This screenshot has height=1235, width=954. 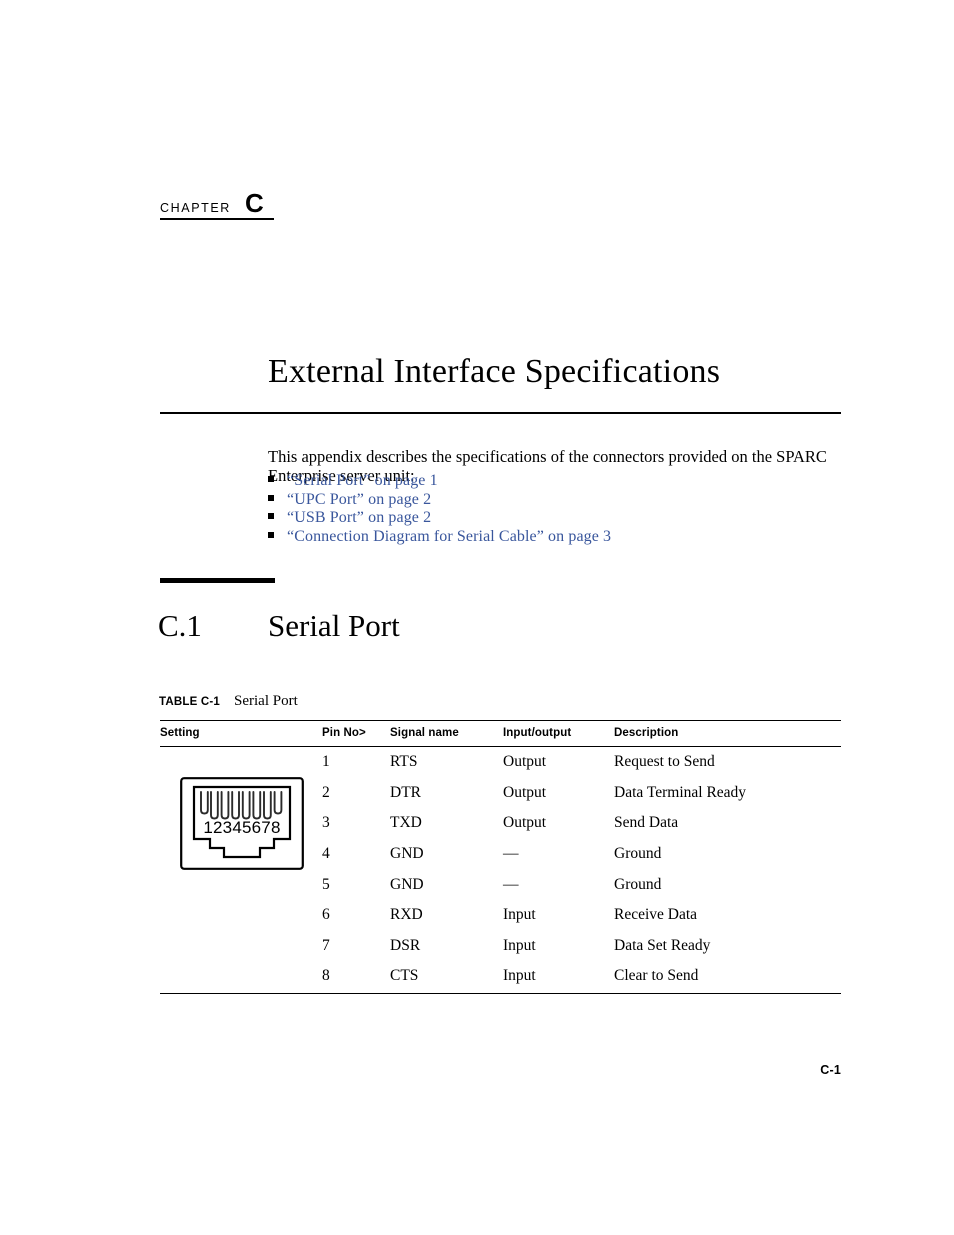 I want to click on column-header-description: Description, so click(x=727, y=733).